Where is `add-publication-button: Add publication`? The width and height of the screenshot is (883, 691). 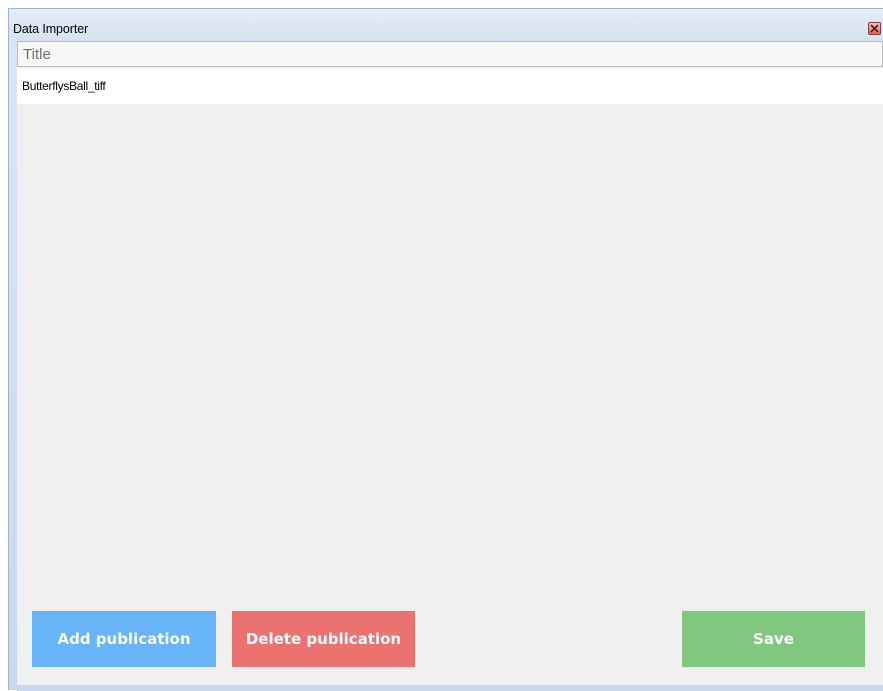 add-publication-button: Add publication is located at coordinates (124, 639).